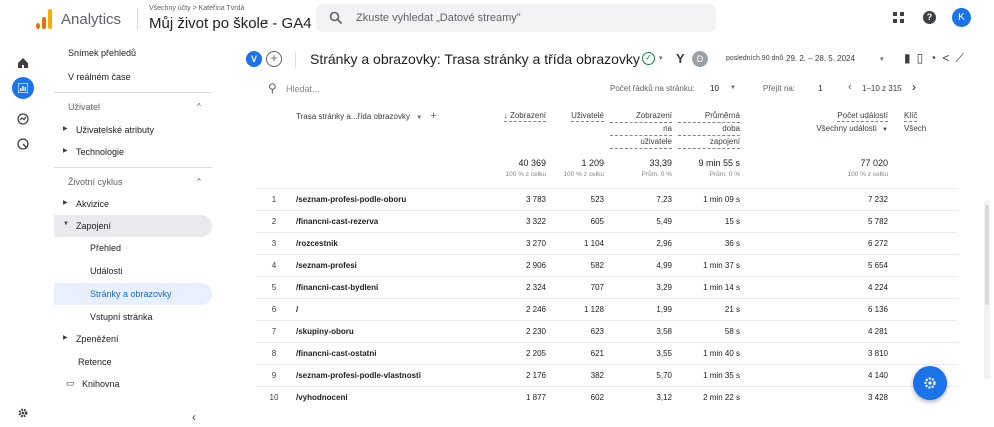  What do you see at coordinates (274, 374) in the screenshot?
I see `row-index: 9` at bounding box center [274, 374].